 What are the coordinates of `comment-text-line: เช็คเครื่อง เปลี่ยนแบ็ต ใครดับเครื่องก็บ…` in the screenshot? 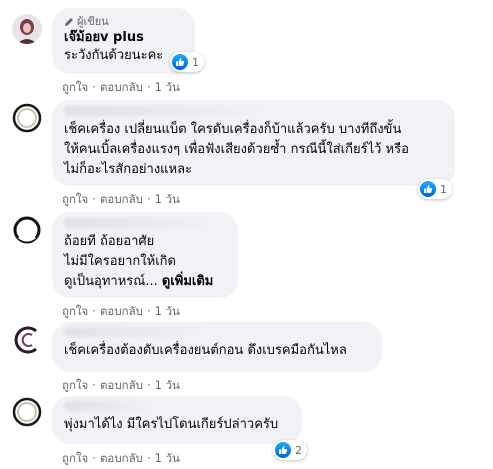 It's located at (233, 129).